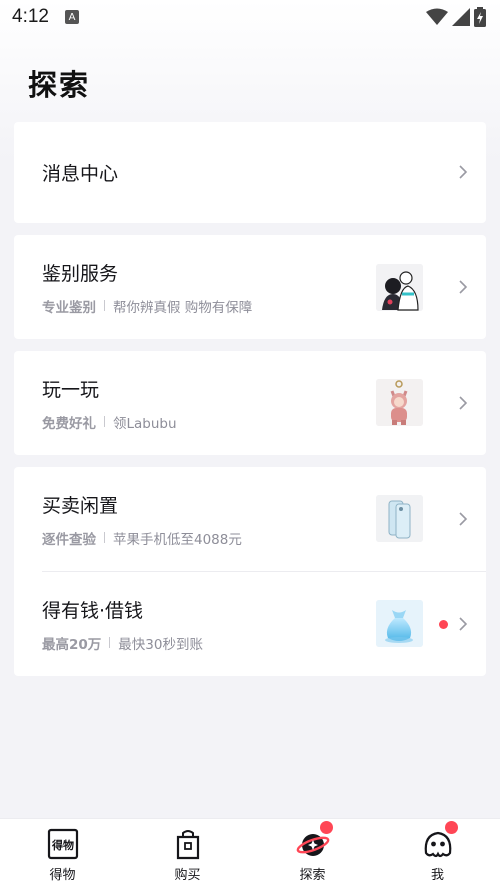 This screenshot has width=500, height=888. Describe the element at coordinates (93, 610) in the screenshot. I see `loan-title: 得有钱·借钱` at that location.